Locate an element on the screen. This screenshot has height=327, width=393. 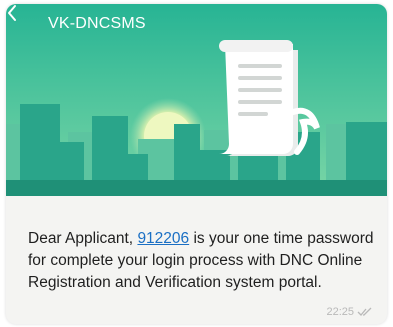
double-check-icon is located at coordinates (364, 311).